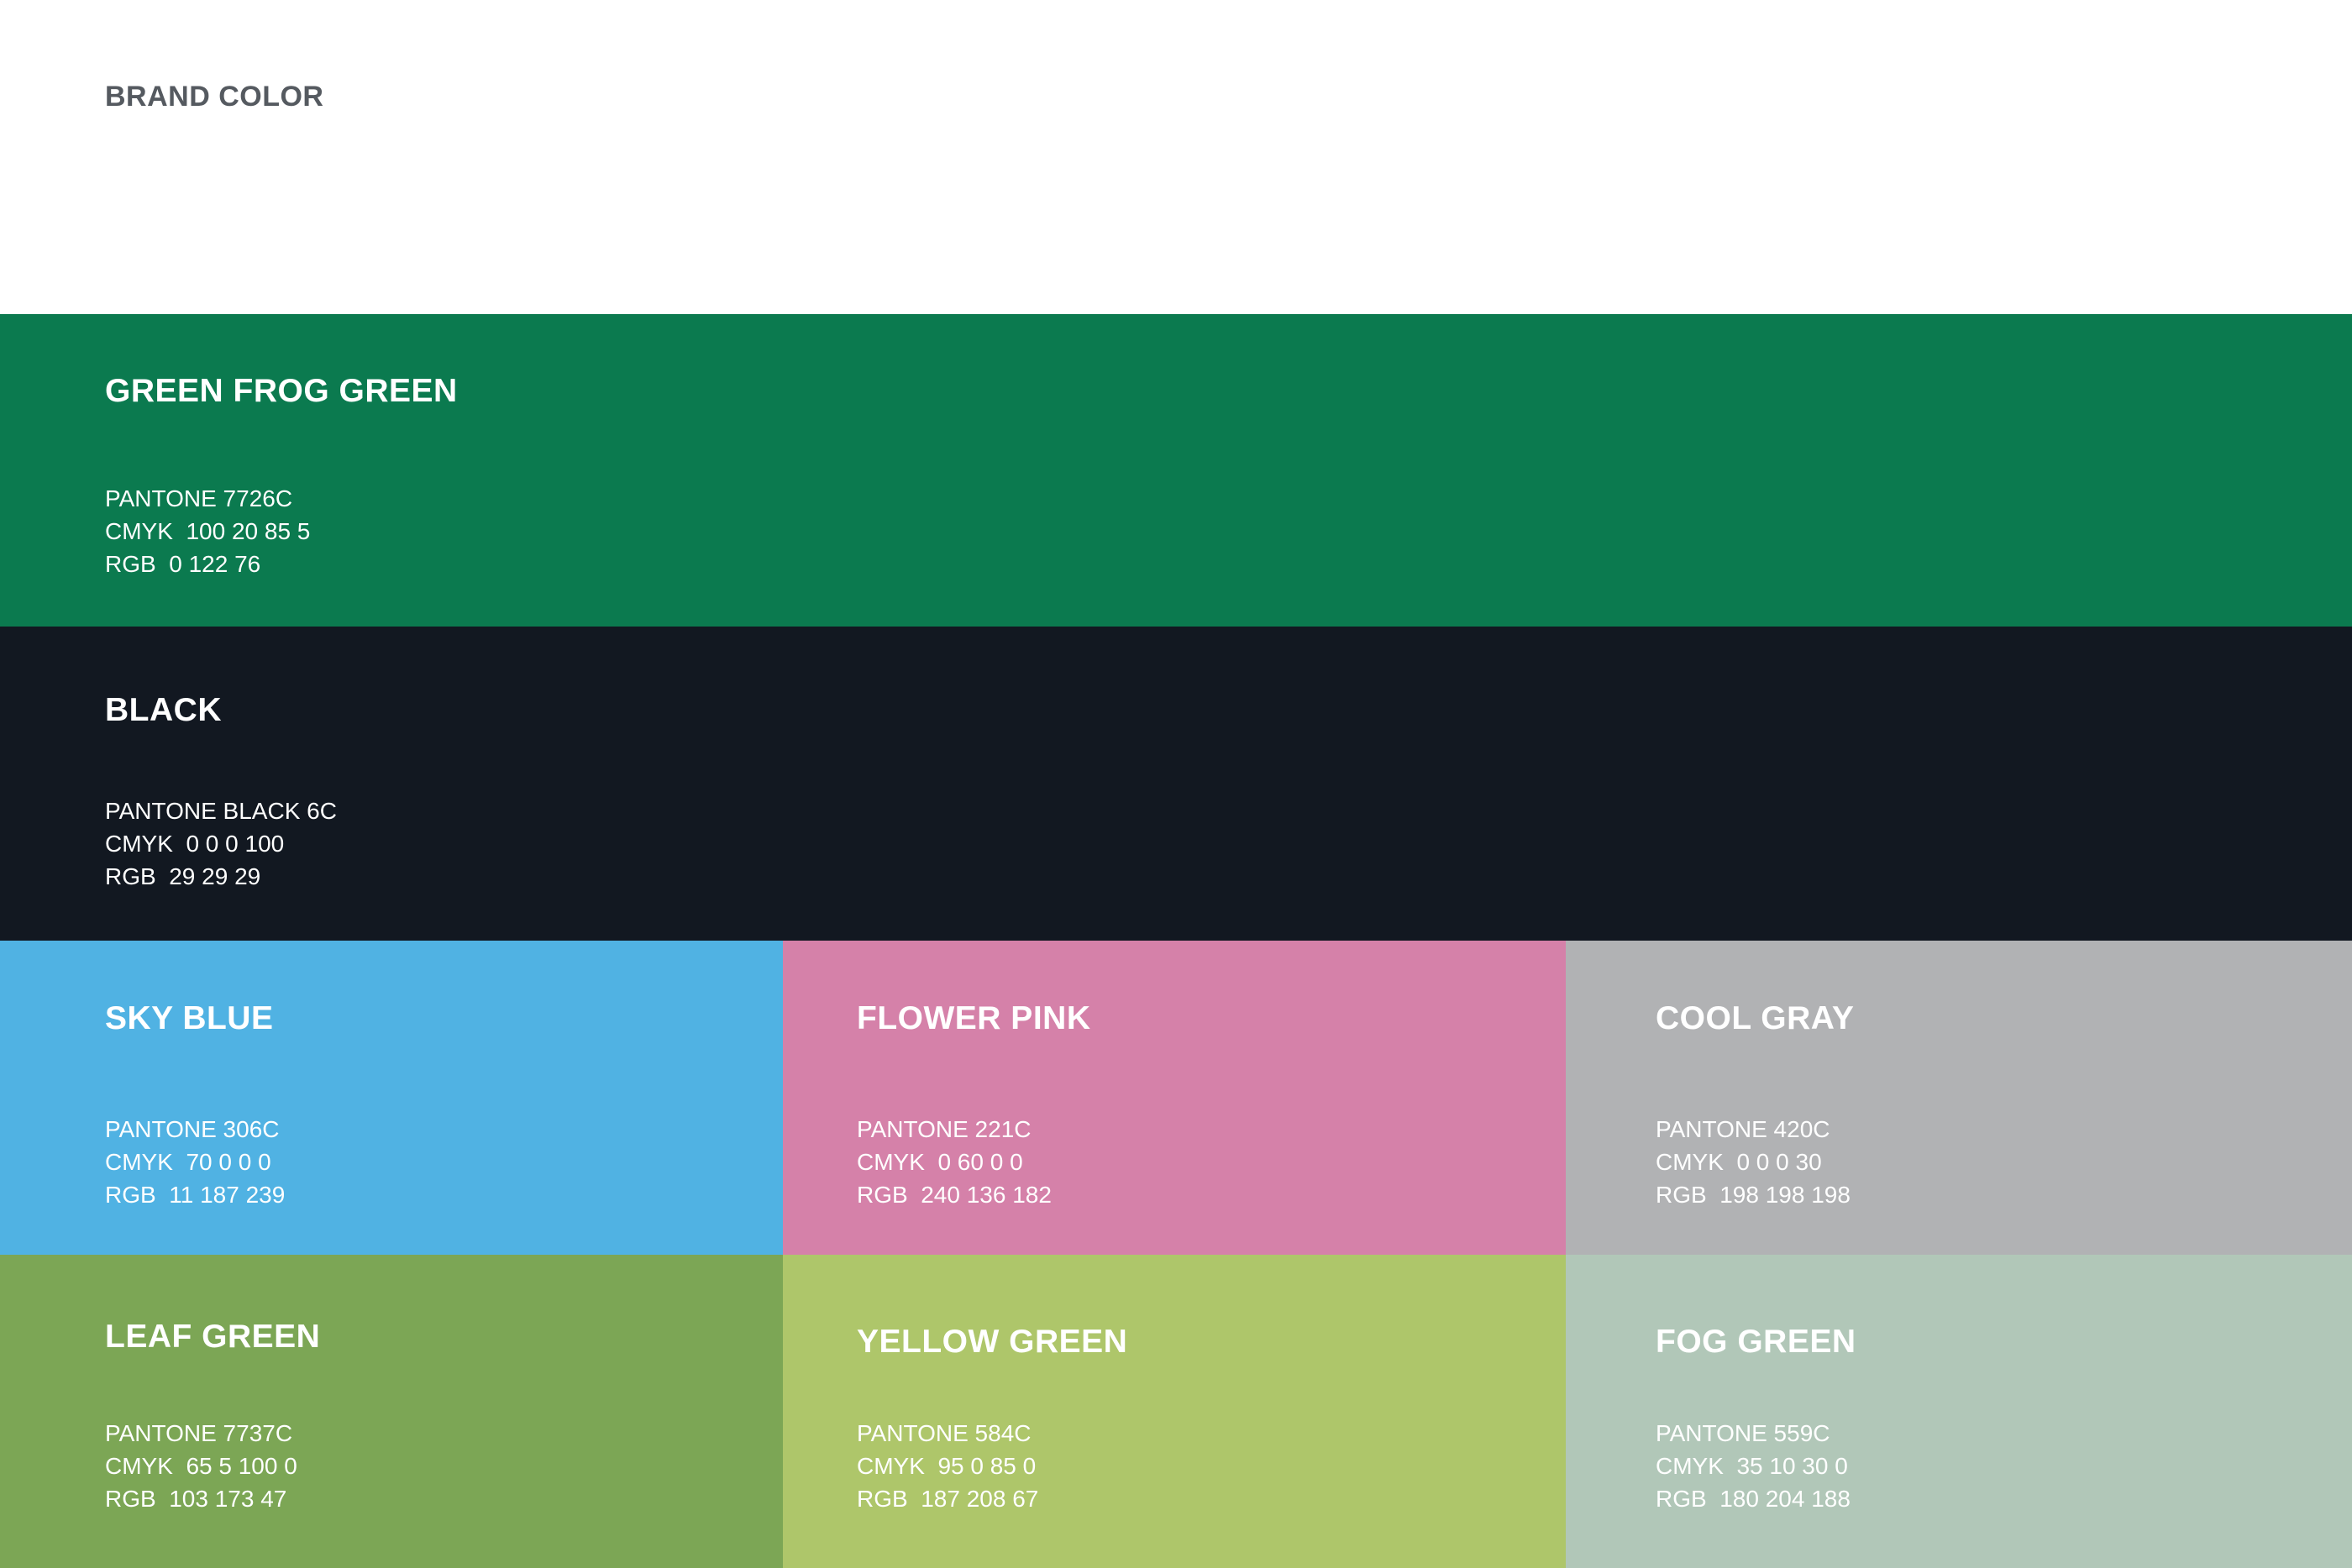 This screenshot has width=2352, height=1568. What do you see at coordinates (183, 876) in the screenshot?
I see `rgb-value: RGB 29 29 29` at bounding box center [183, 876].